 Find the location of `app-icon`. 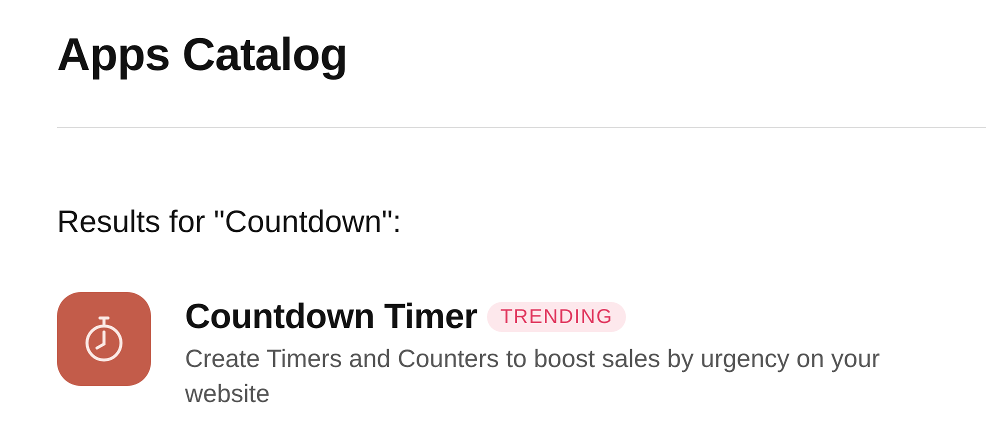

app-icon is located at coordinates (104, 339).